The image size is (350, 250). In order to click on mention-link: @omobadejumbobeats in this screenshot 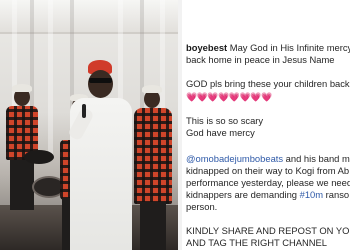, I will do `click(234, 158)`.